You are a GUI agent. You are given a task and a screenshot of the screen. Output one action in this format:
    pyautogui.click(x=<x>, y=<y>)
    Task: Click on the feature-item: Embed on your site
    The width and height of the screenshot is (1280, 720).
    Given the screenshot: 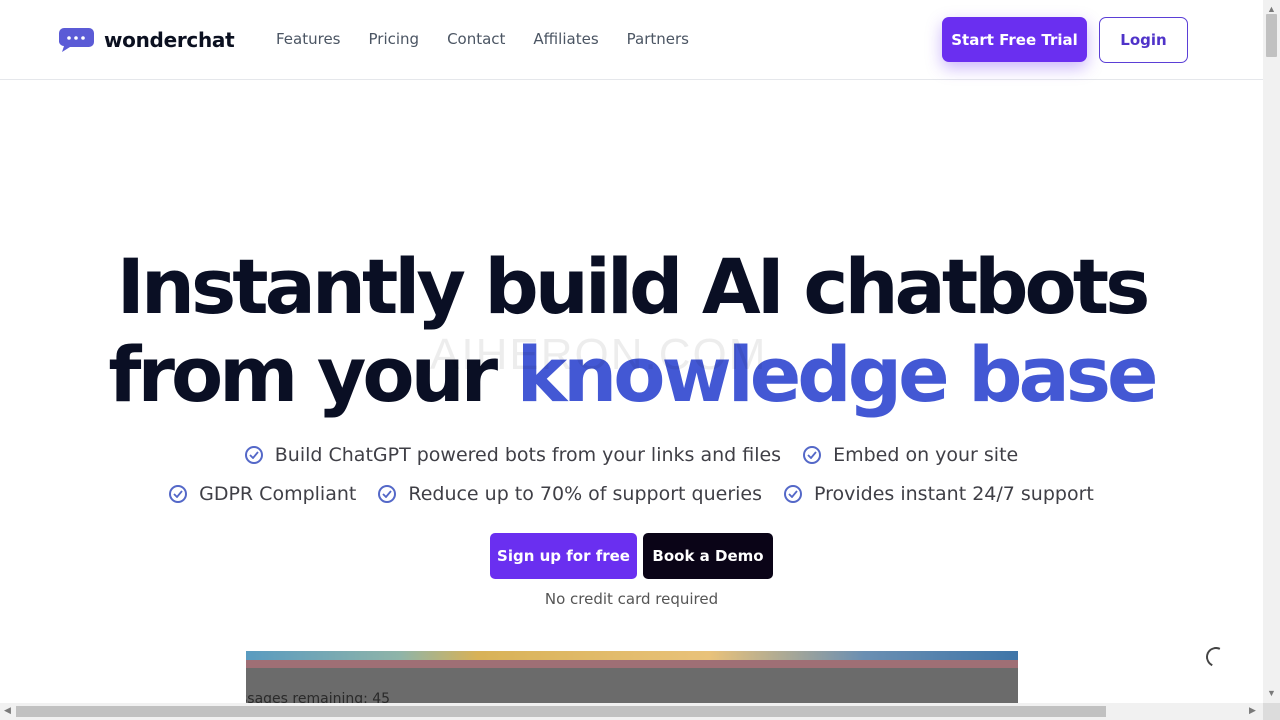 What is the action you would take?
    pyautogui.click(x=910, y=455)
    